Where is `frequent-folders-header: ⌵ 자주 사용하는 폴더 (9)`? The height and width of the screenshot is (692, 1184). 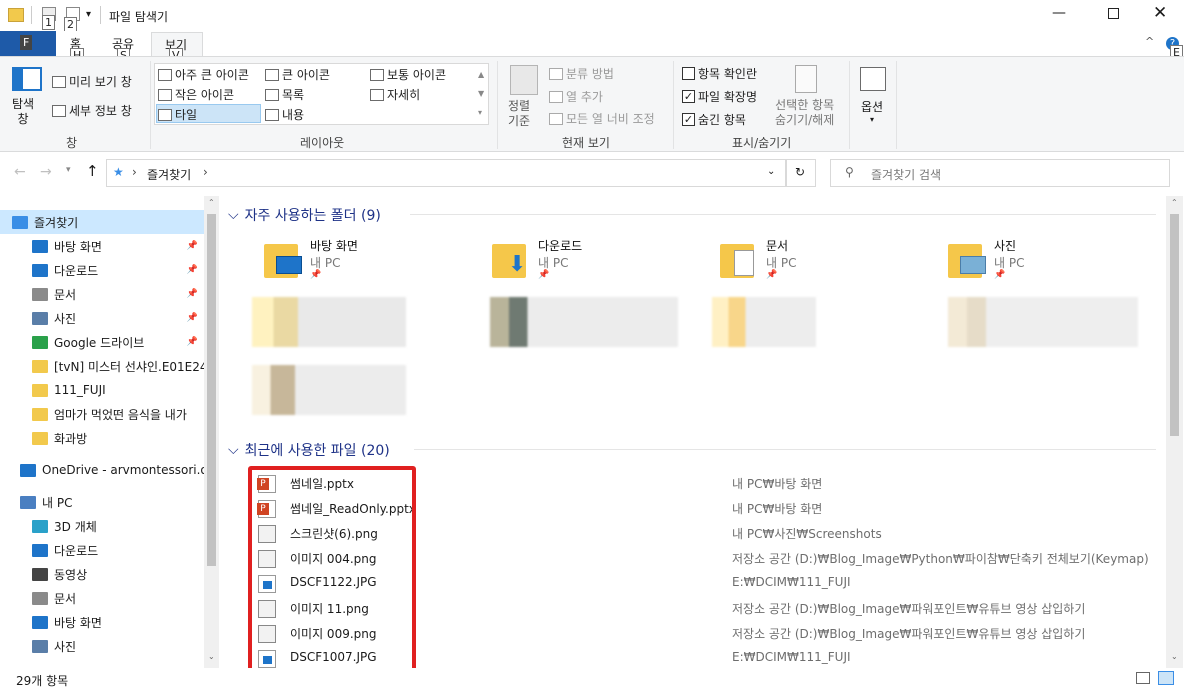 frequent-folders-header: ⌵ 자주 사용하는 폴더 (9) is located at coordinates (304, 215).